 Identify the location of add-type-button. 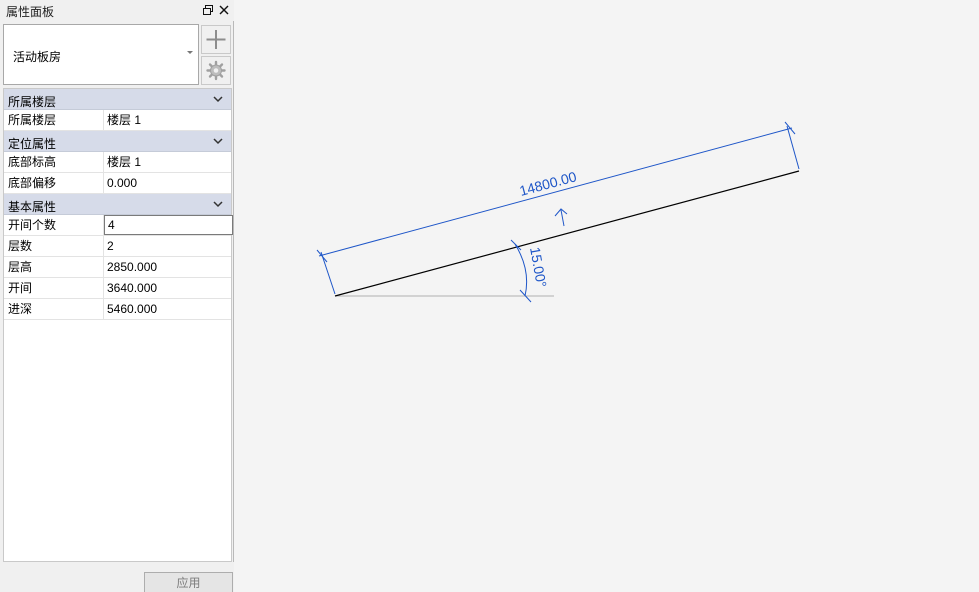
(216, 39).